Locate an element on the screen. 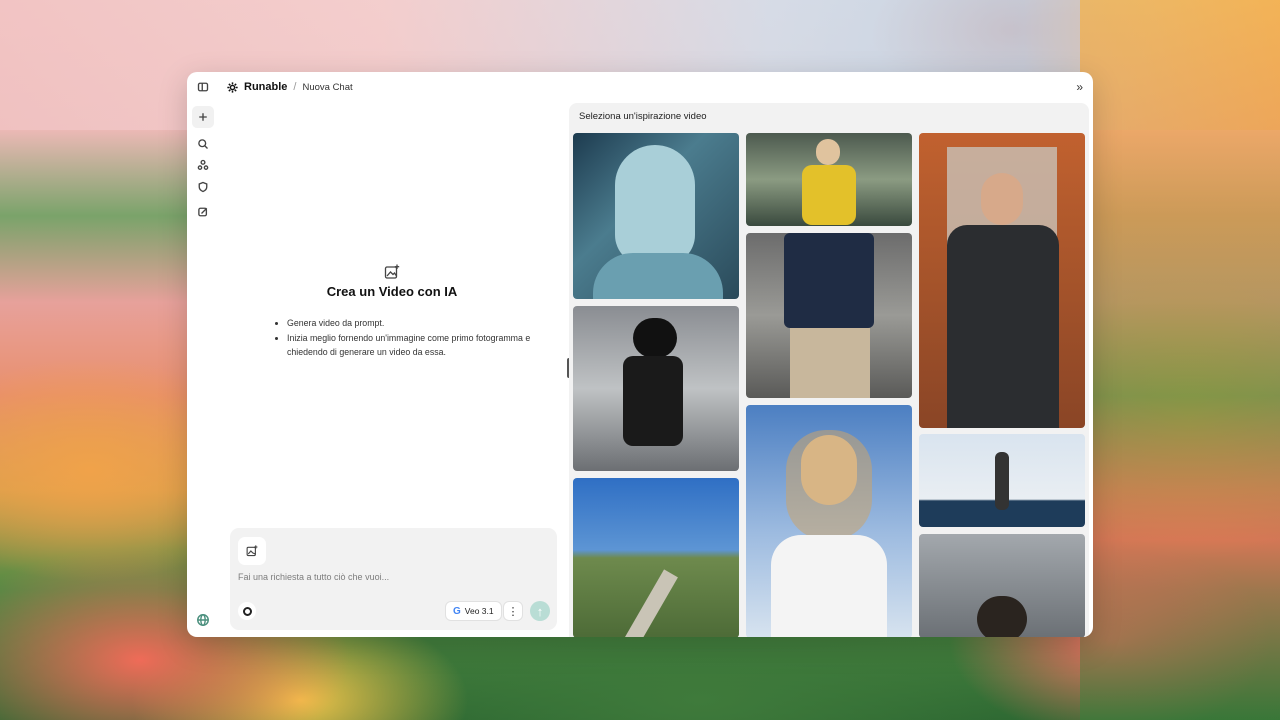  attach-image-button is located at coordinates (252, 551).